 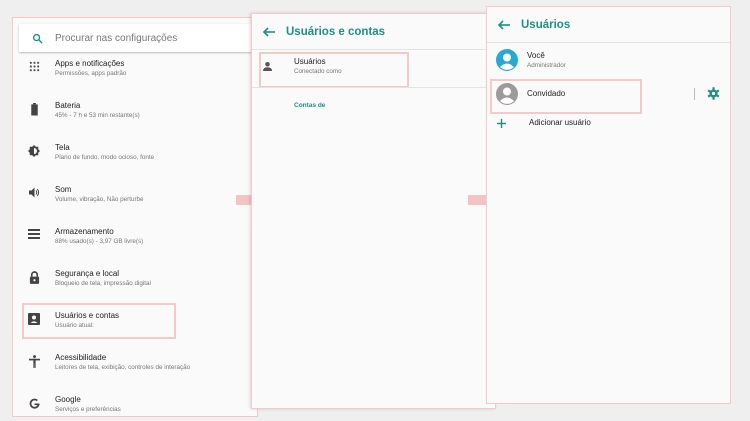 What do you see at coordinates (103, 283) in the screenshot?
I see `setting-subtitle: Bloqueio de tela, impressão digital` at bounding box center [103, 283].